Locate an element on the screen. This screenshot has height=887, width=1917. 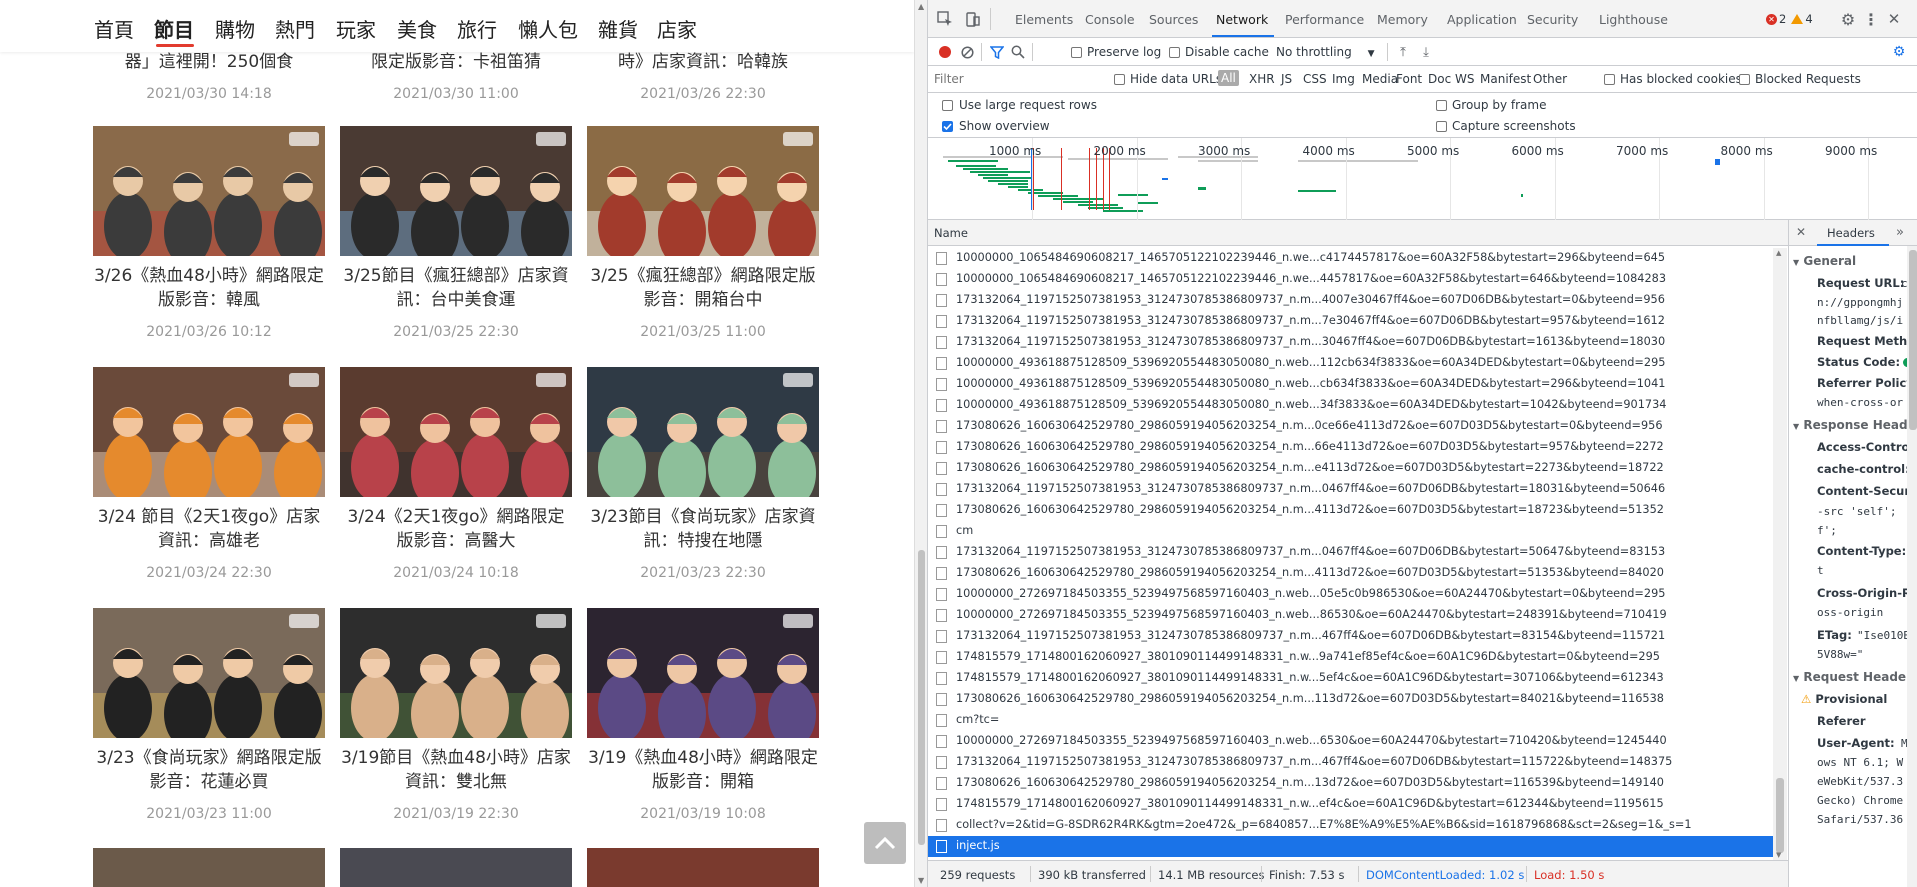
nav-item: 購物 is located at coordinates (235, 28).